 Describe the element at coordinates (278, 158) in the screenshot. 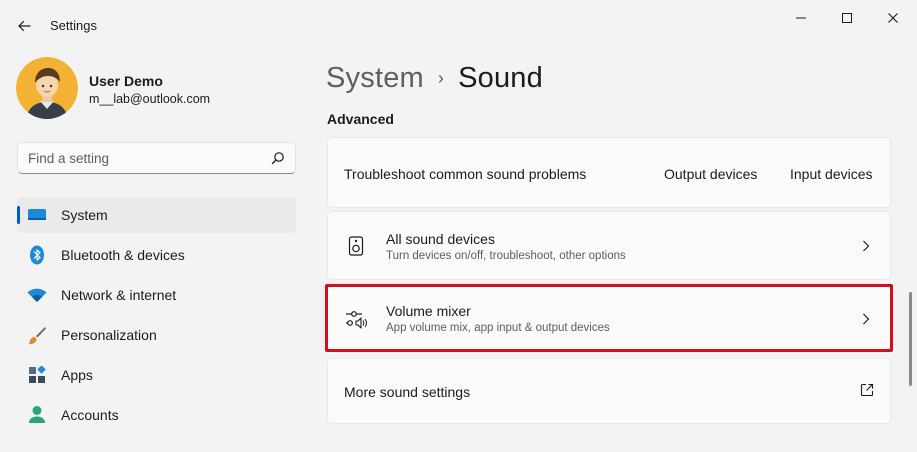

I see `search-icon` at that location.